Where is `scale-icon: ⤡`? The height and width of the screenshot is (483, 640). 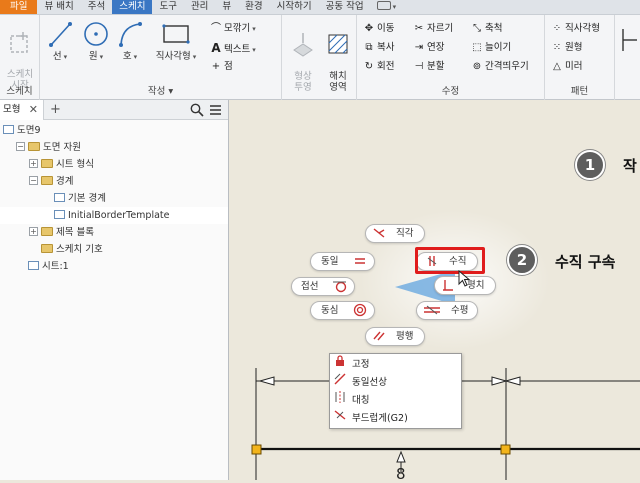
scale-icon: ⤡ is located at coordinates (477, 28).